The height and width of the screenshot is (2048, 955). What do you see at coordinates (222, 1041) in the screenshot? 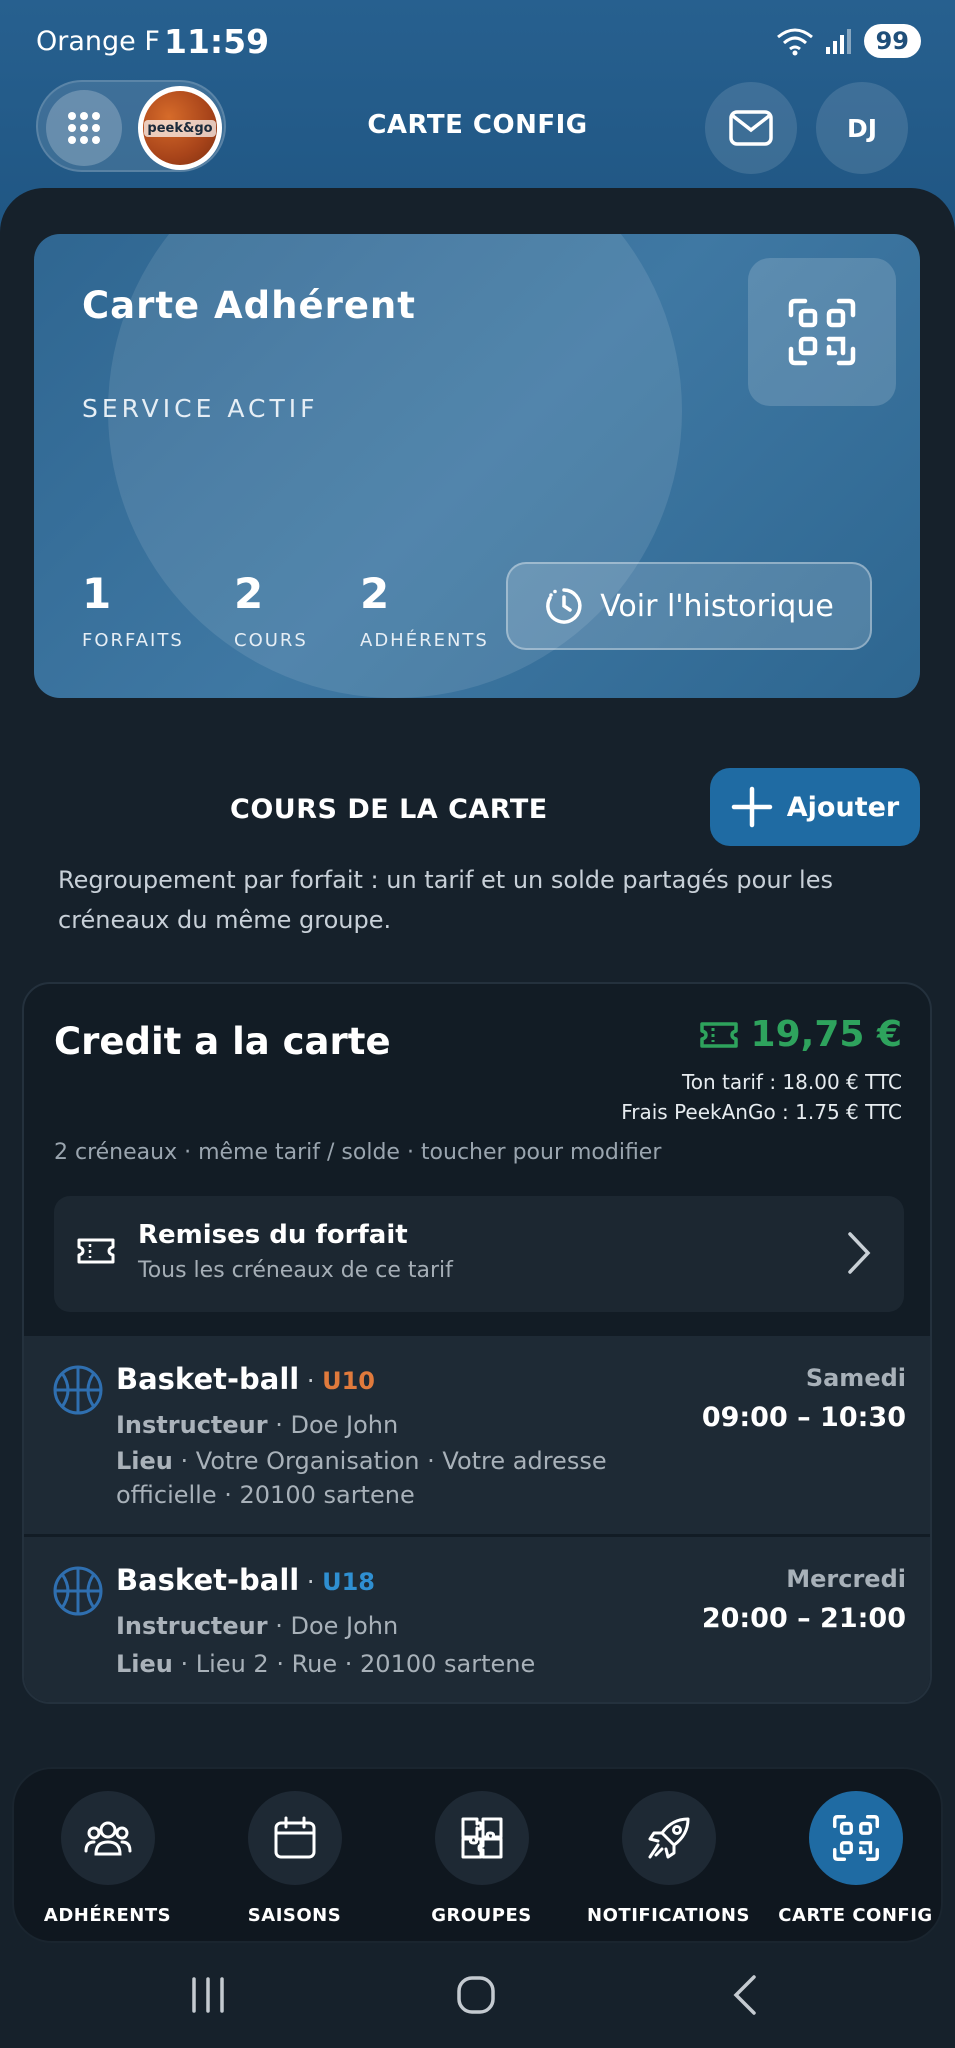
I see `forfait-name: Credit a la carte` at bounding box center [222, 1041].